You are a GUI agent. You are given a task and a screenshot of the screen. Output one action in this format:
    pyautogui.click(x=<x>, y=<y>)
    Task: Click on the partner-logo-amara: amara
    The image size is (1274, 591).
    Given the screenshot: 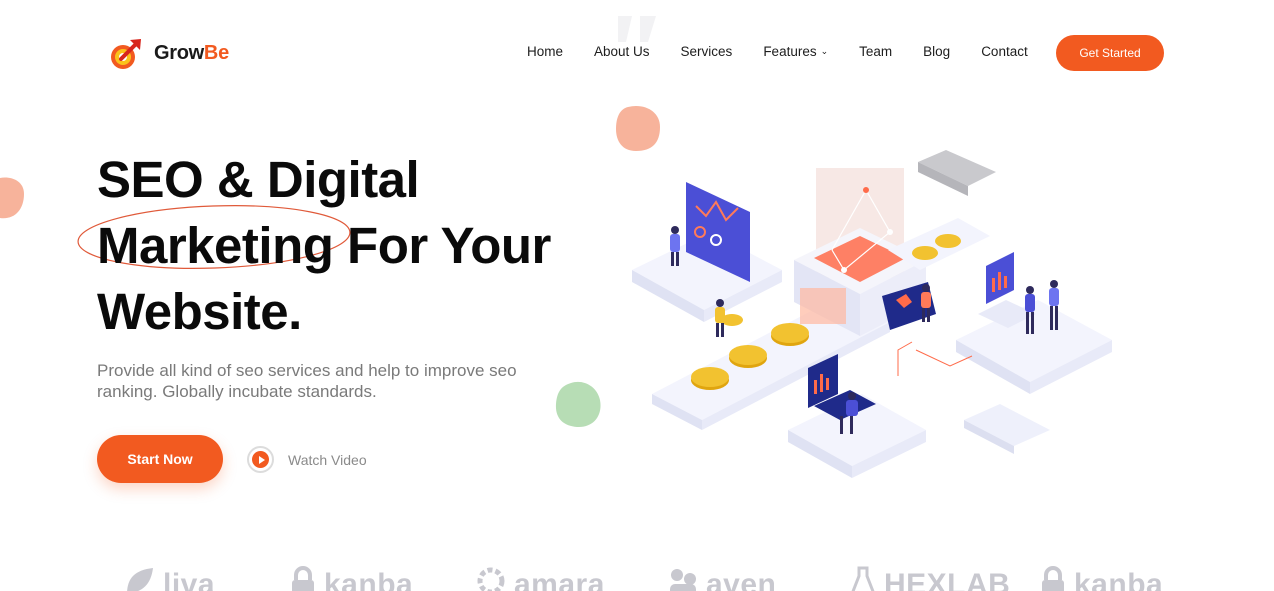 What is the action you would take?
    pyautogui.click(x=540, y=578)
    